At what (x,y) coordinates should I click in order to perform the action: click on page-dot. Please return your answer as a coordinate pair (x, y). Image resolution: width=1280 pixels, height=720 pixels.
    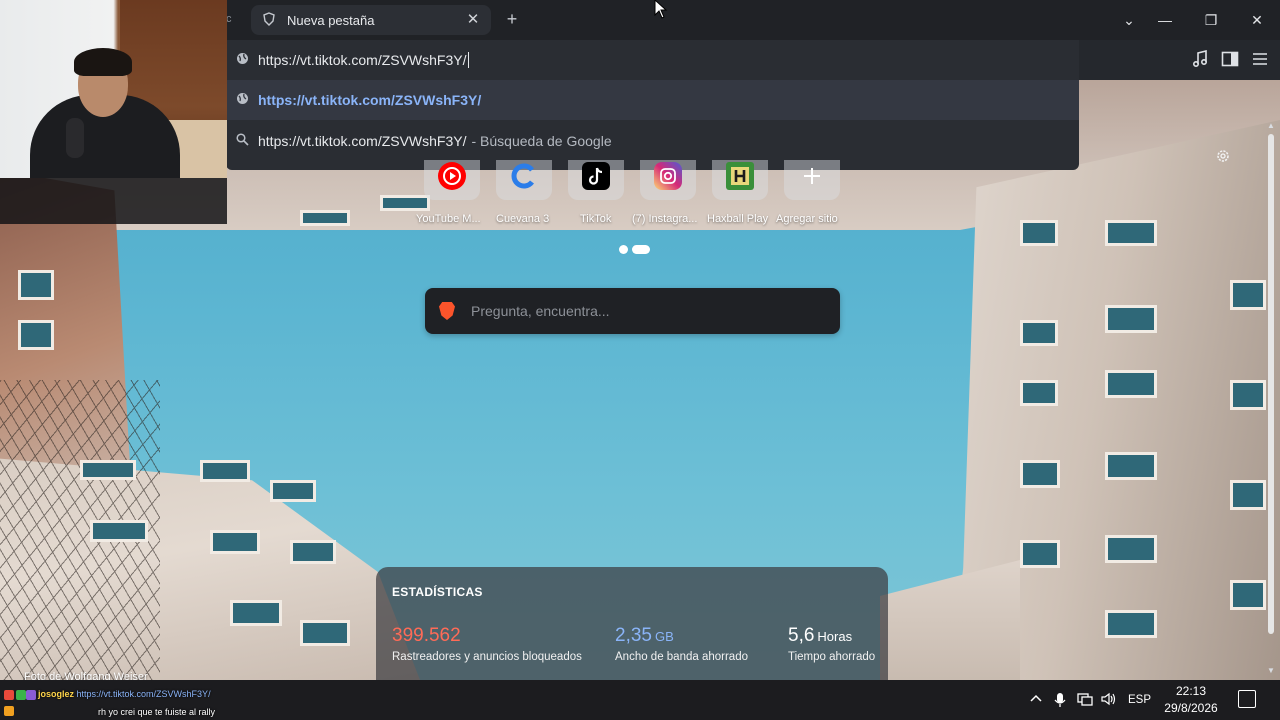
    Looking at the image, I should click on (623, 249).